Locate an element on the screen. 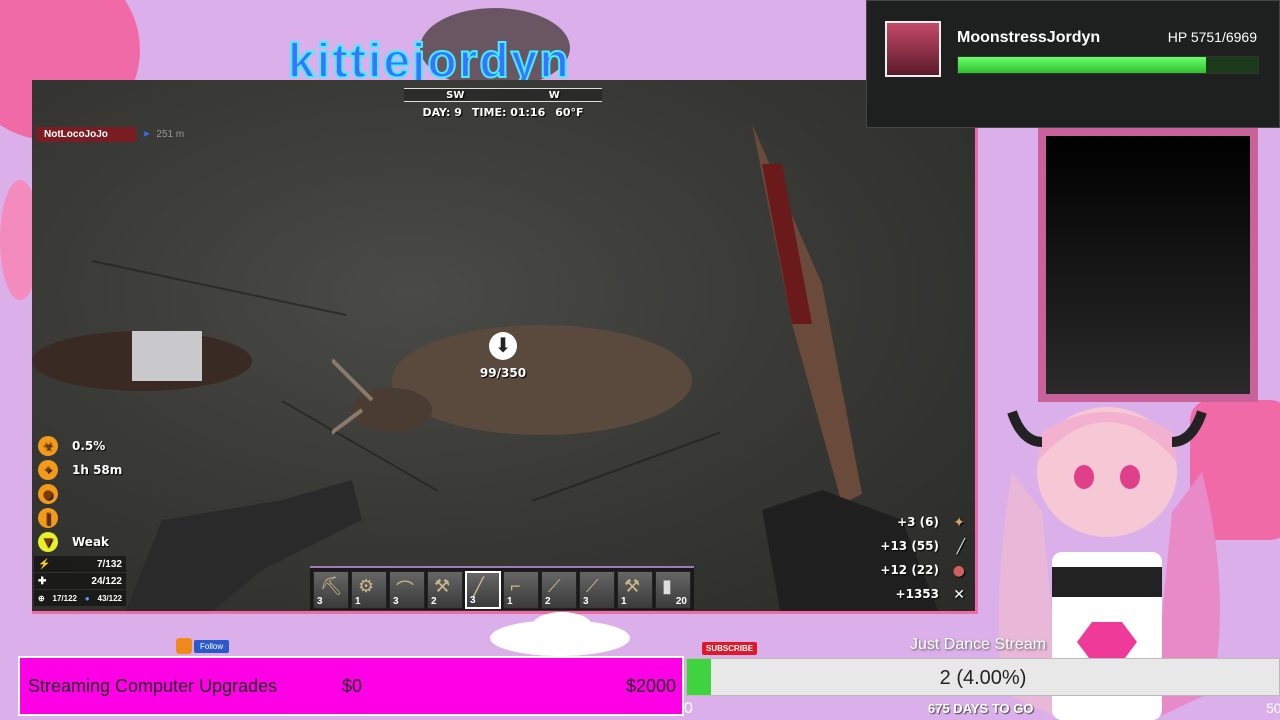  health-cross-icon: ✚ is located at coordinates (42, 581).